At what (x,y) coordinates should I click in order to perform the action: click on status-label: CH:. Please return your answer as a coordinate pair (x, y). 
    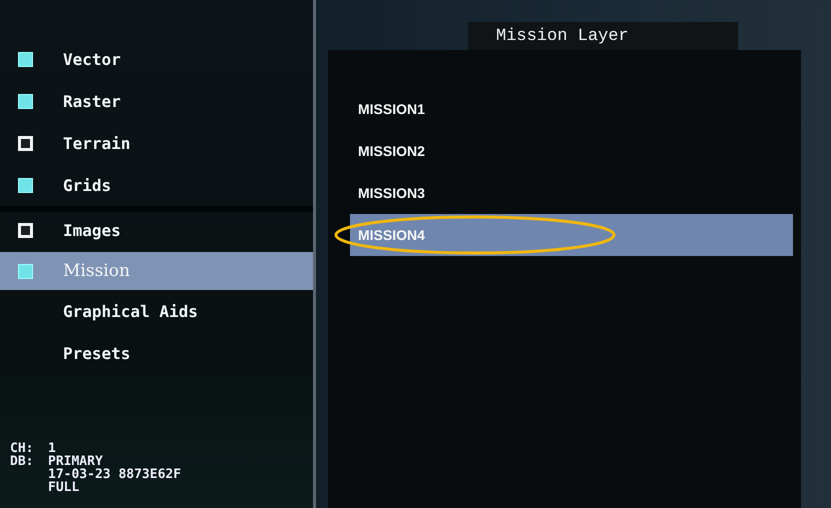
    Looking at the image, I should click on (22, 448).